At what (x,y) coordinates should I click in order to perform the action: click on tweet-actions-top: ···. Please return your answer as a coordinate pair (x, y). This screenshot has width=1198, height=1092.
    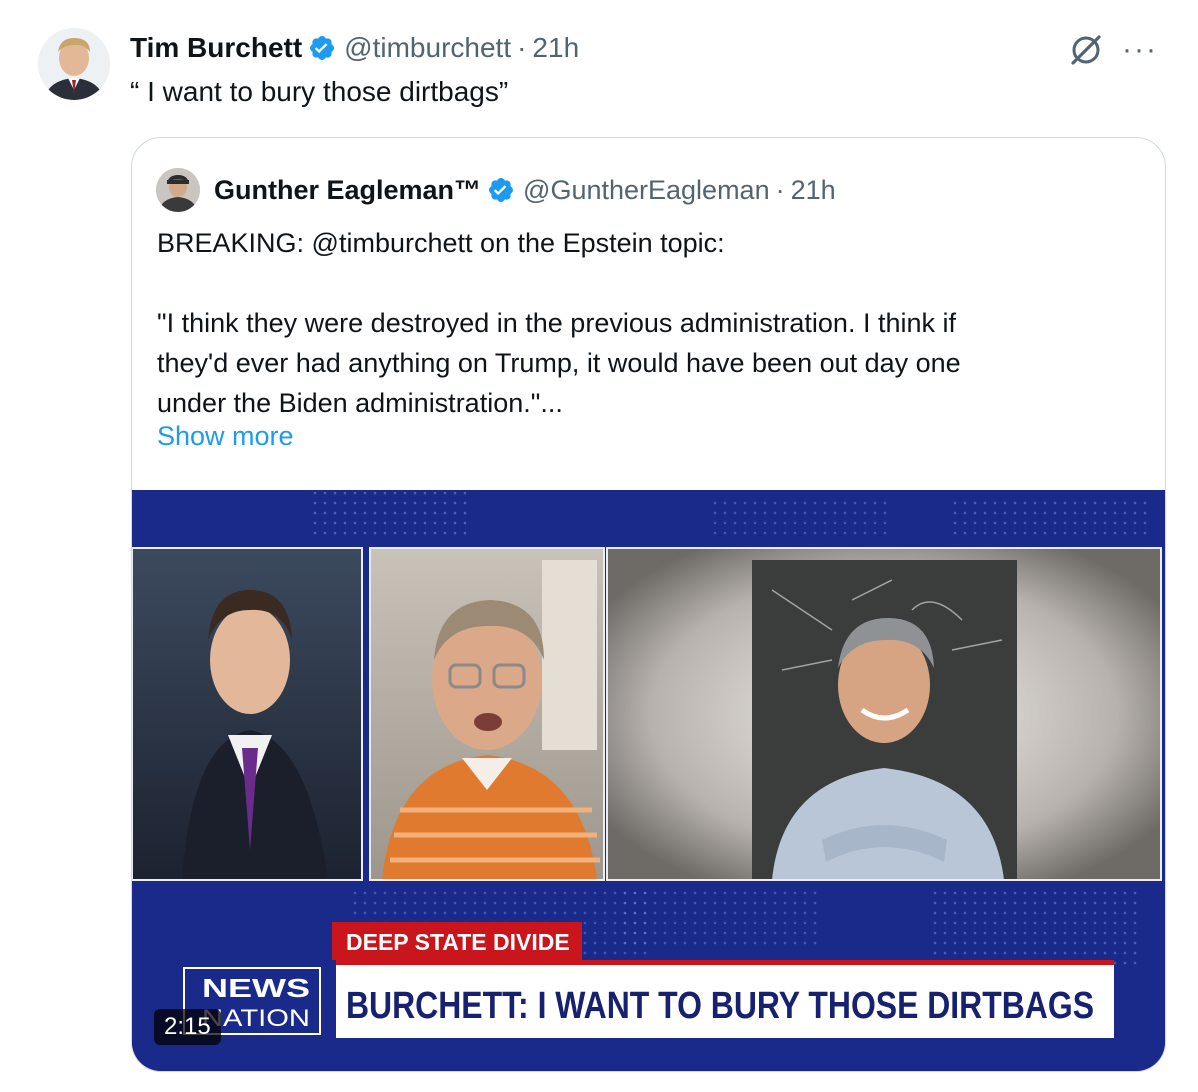
    Looking at the image, I should click on (1112, 50).